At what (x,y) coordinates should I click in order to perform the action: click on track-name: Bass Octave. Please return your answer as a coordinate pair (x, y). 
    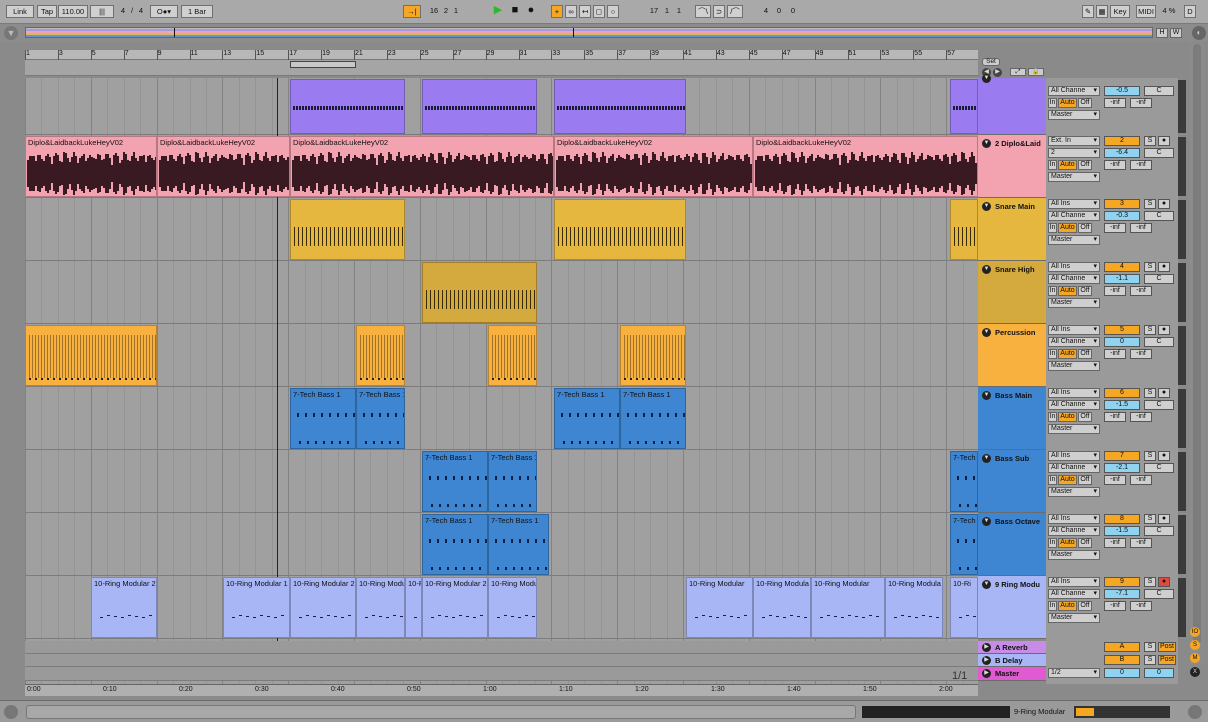
    Looking at the image, I should click on (1019, 521).